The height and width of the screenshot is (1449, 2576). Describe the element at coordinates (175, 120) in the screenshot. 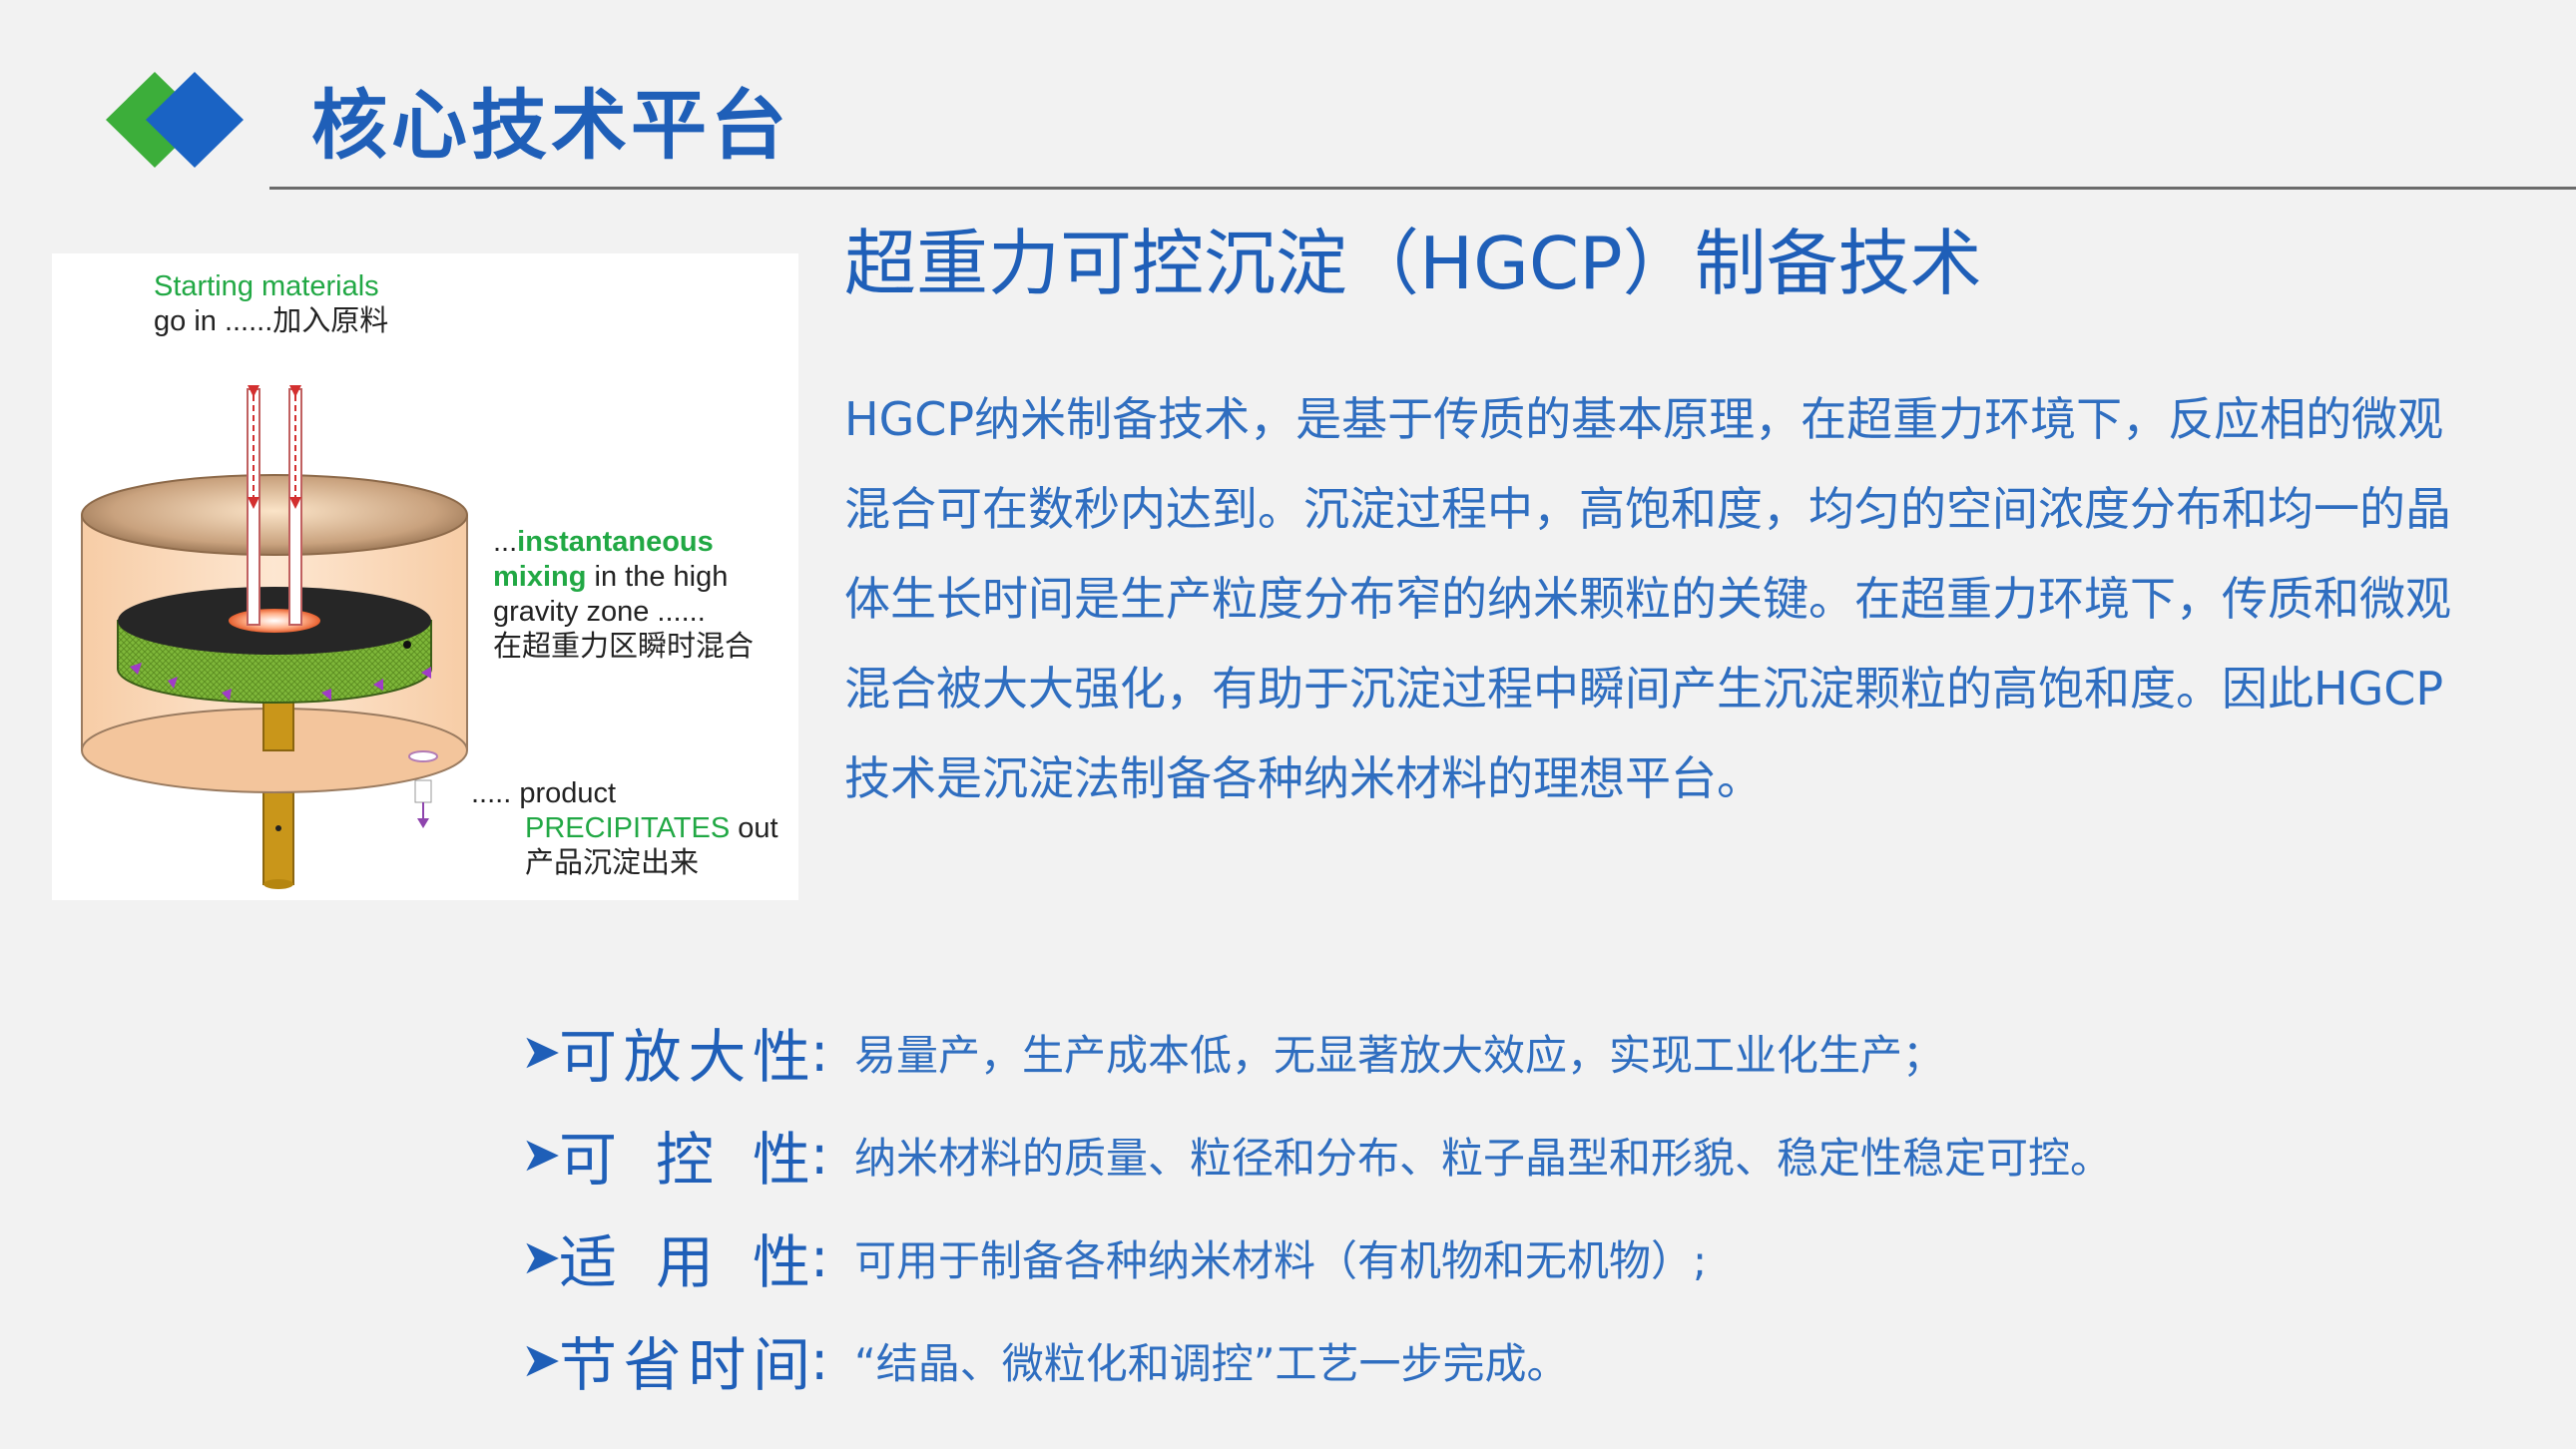

I see `logo-icon` at that location.